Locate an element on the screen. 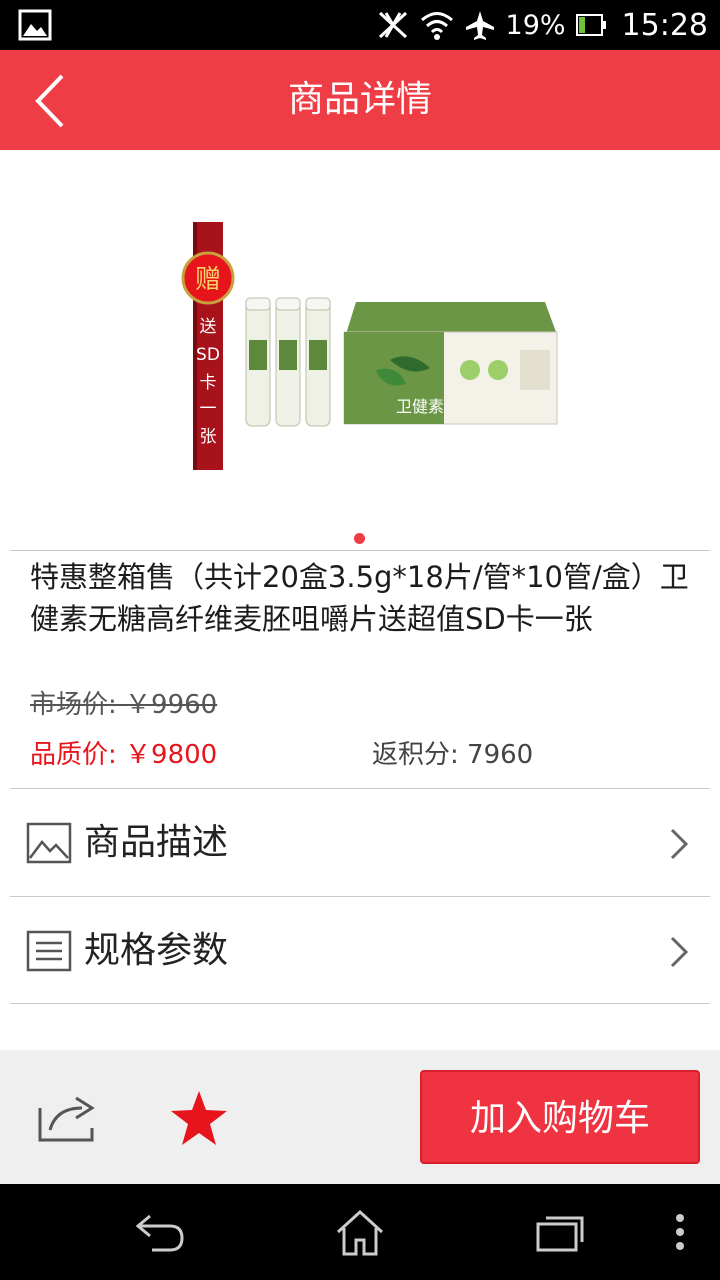 The height and width of the screenshot is (1280, 720). svg-text: 送 is located at coordinates (208, 327).